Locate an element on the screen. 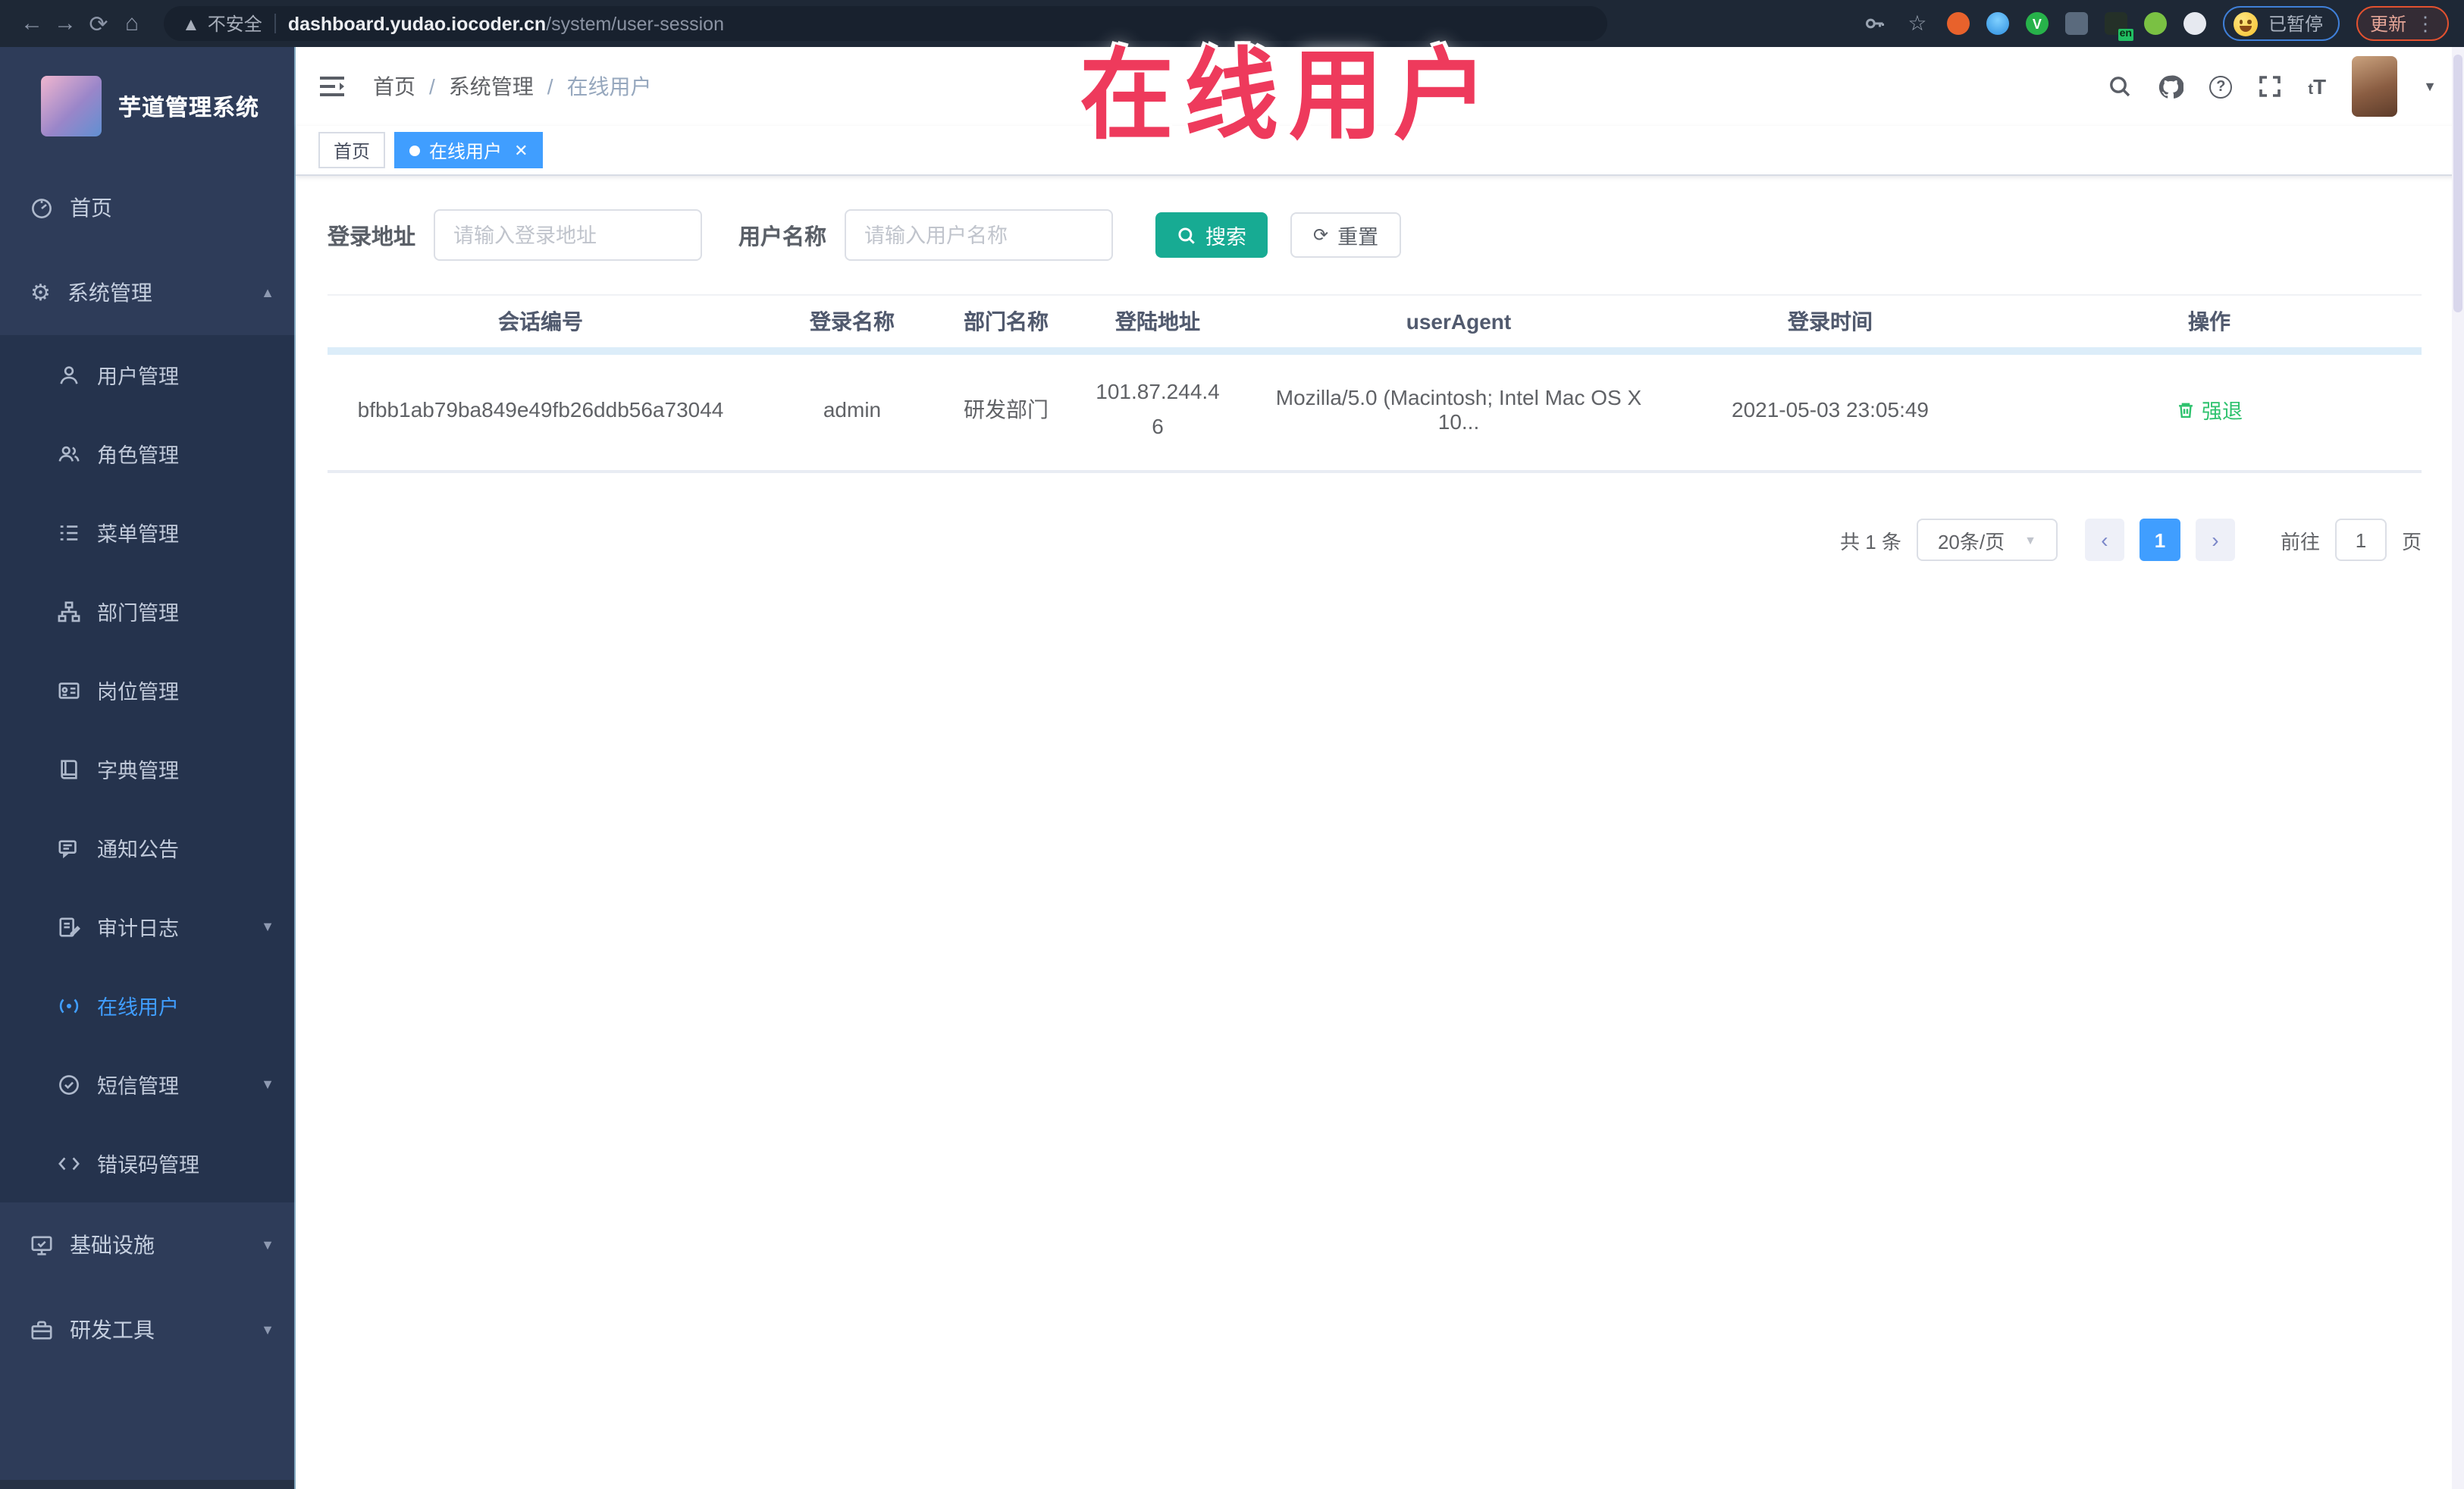  sidebar-item-label: 首页 is located at coordinates (91, 208).